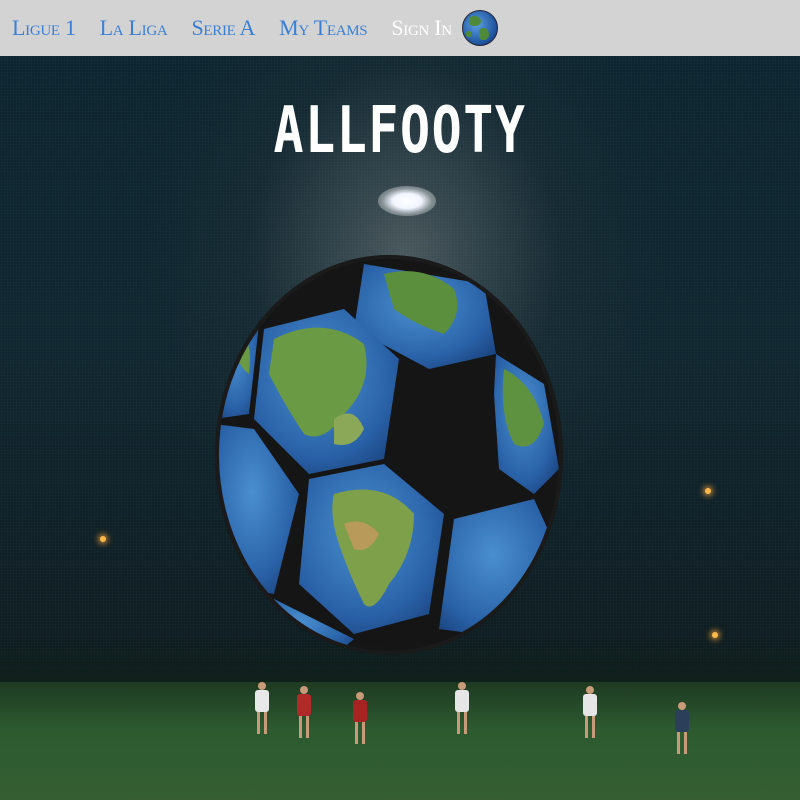  I want to click on site-title: ALLFOOTY, so click(400, 131).